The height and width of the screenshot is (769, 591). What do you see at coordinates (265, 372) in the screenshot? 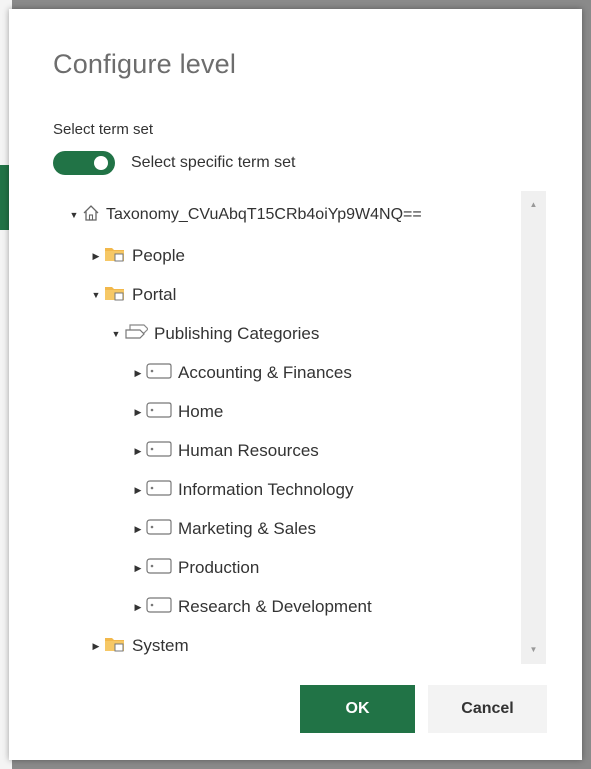
I see `tree-label-term: Accounting & Finances` at bounding box center [265, 372].